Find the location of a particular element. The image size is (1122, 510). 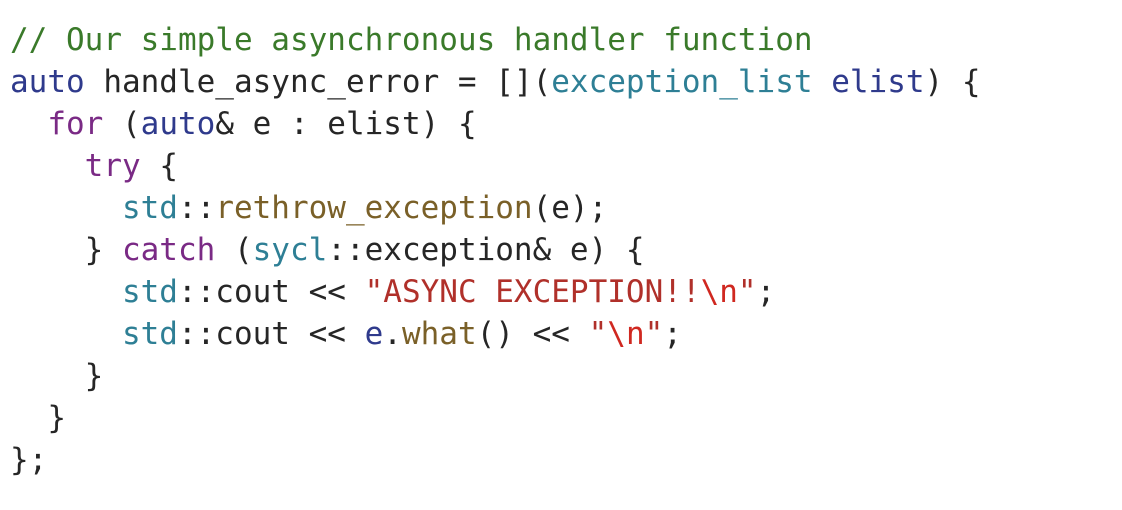

code-token-plain: ::exception& e) { is located at coordinates (486, 250).